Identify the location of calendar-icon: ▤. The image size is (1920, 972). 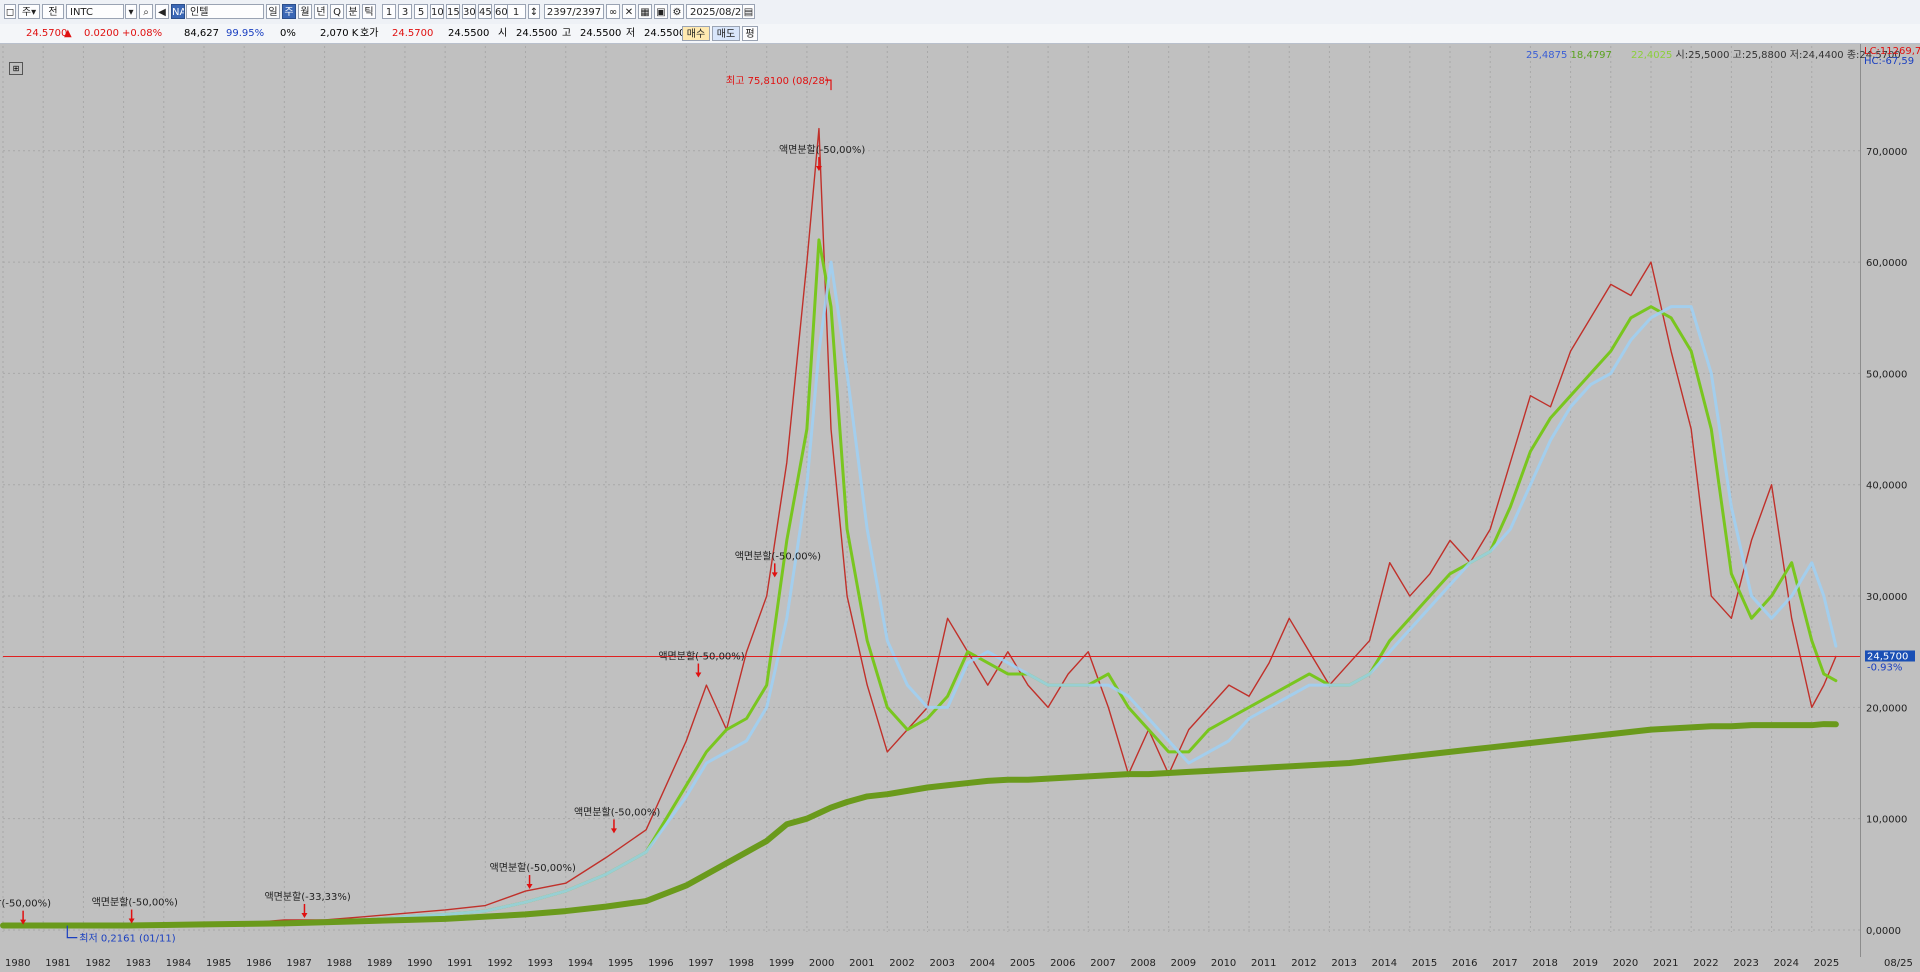
(748, 11).